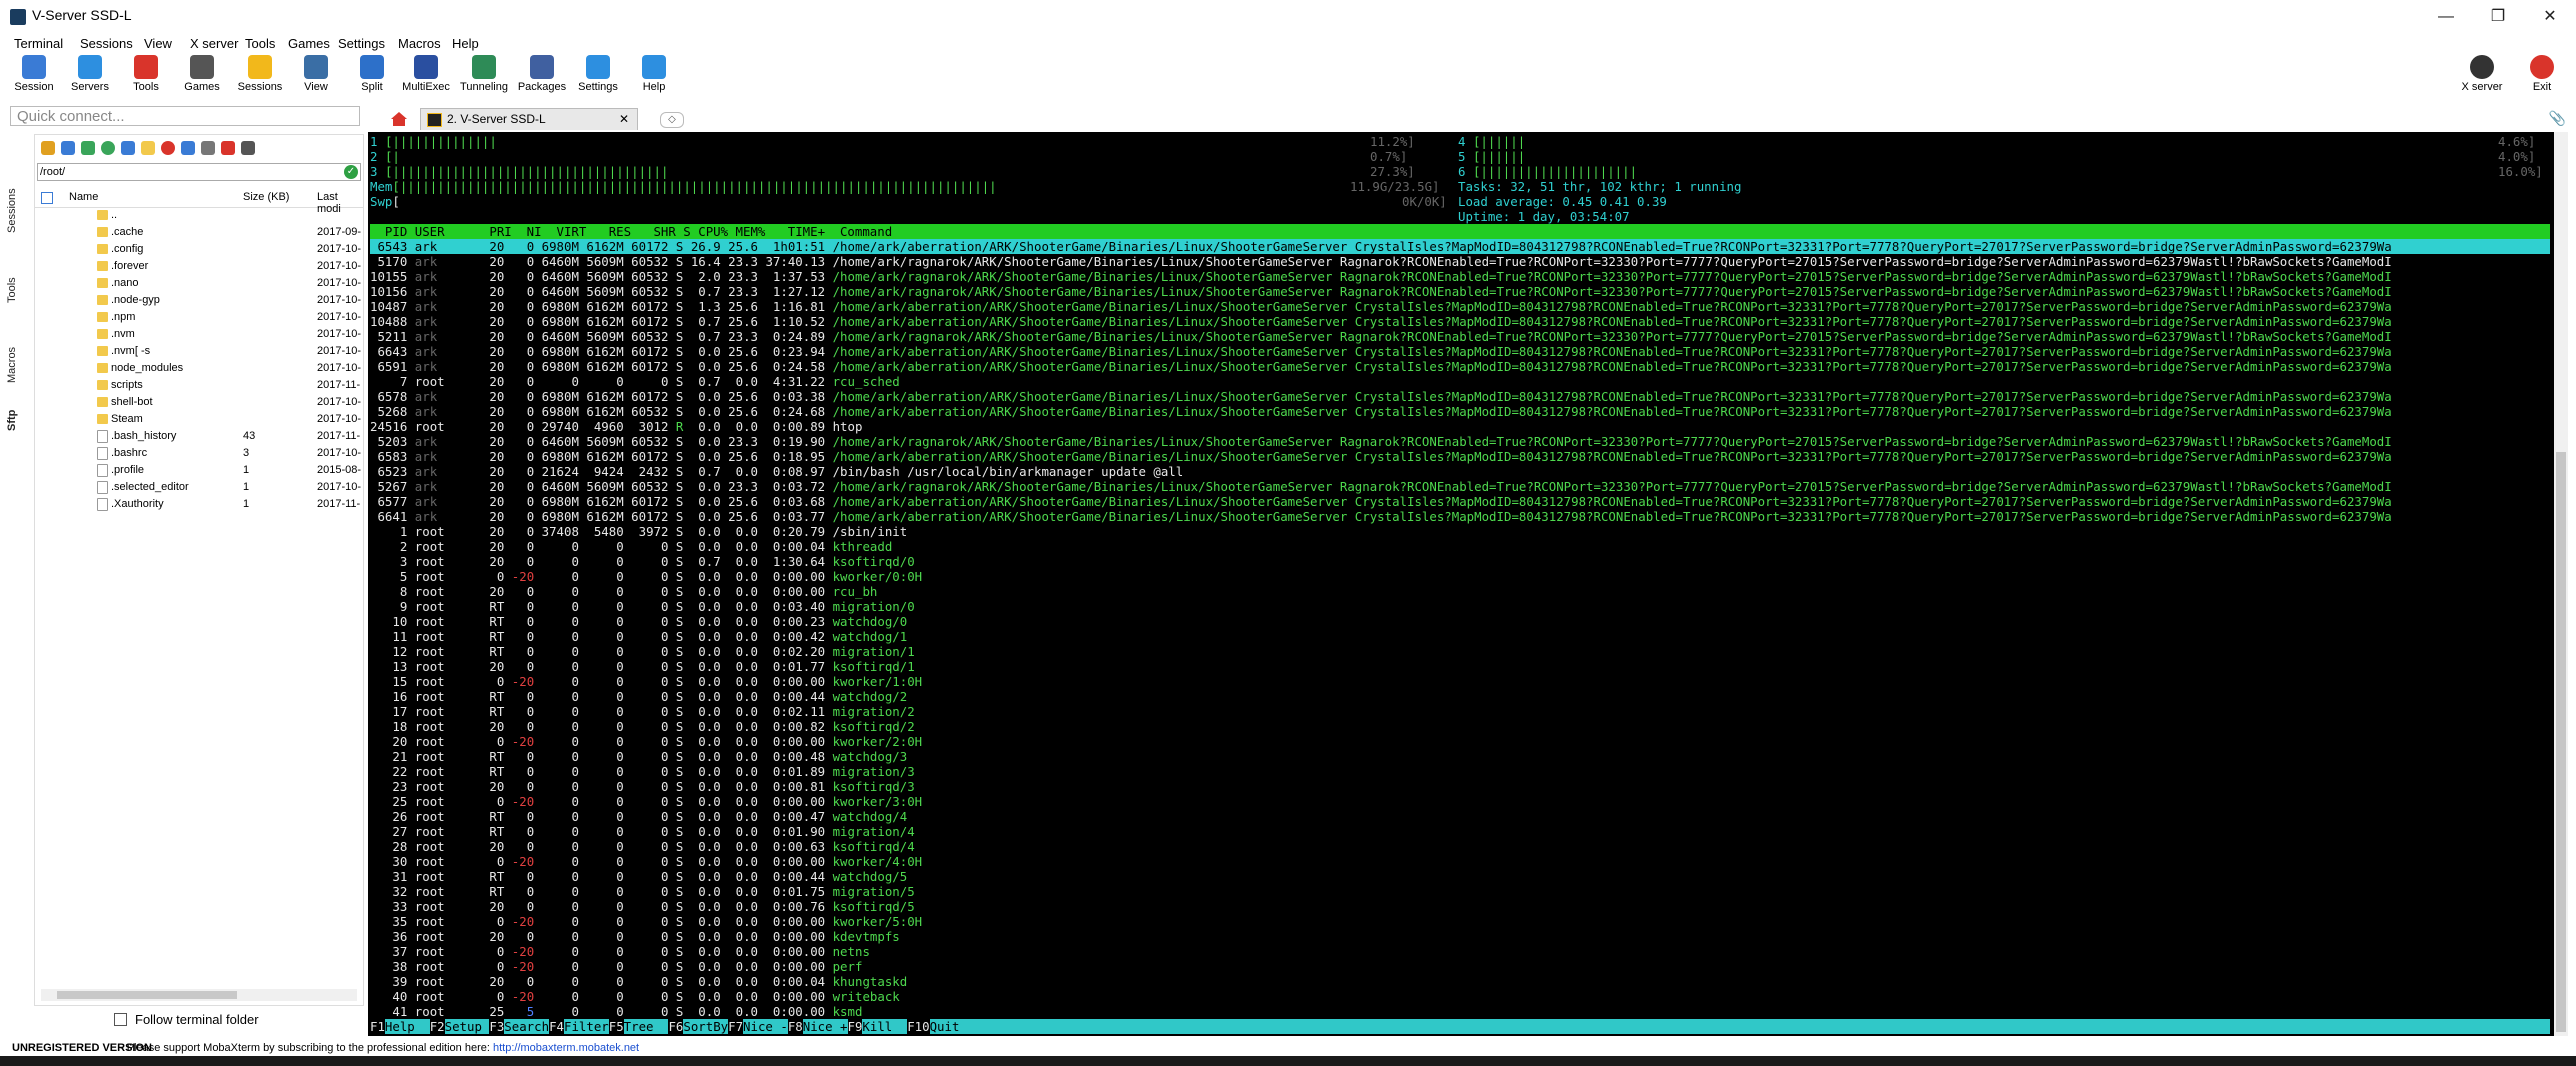 The width and height of the screenshot is (2576, 1066). I want to click on toolbar-servers-button: Servers, so click(90, 77).